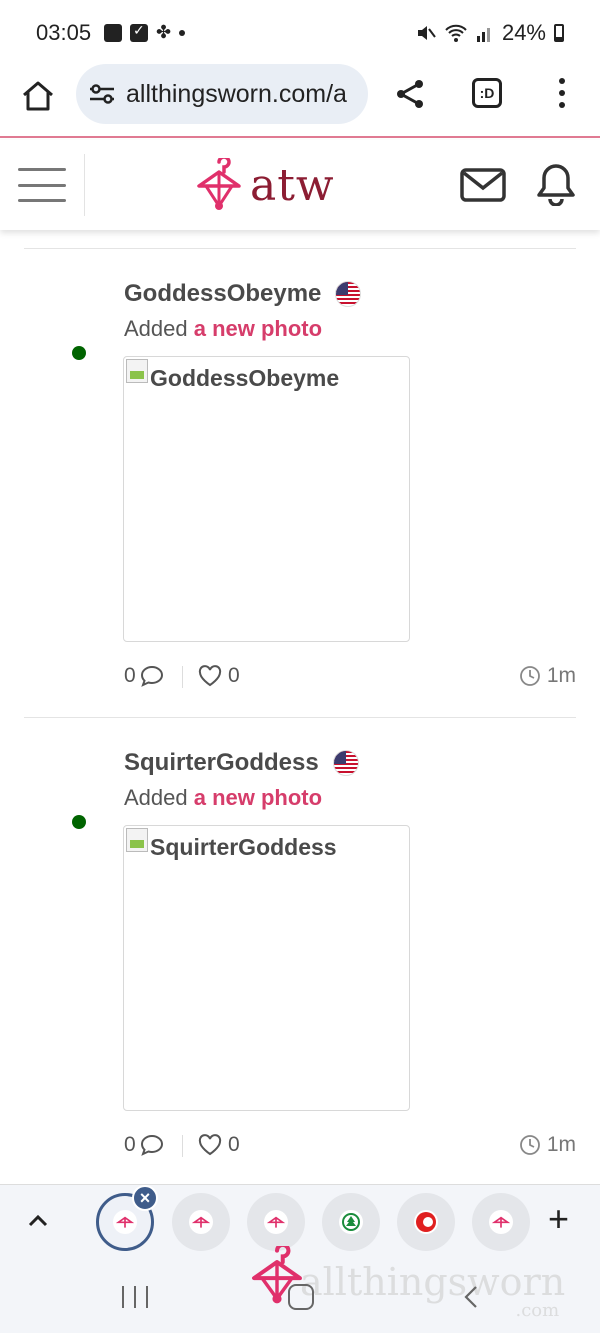 The height and width of the screenshot is (1333, 600). What do you see at coordinates (102, 94) in the screenshot?
I see `site-settings-icon` at bounding box center [102, 94].